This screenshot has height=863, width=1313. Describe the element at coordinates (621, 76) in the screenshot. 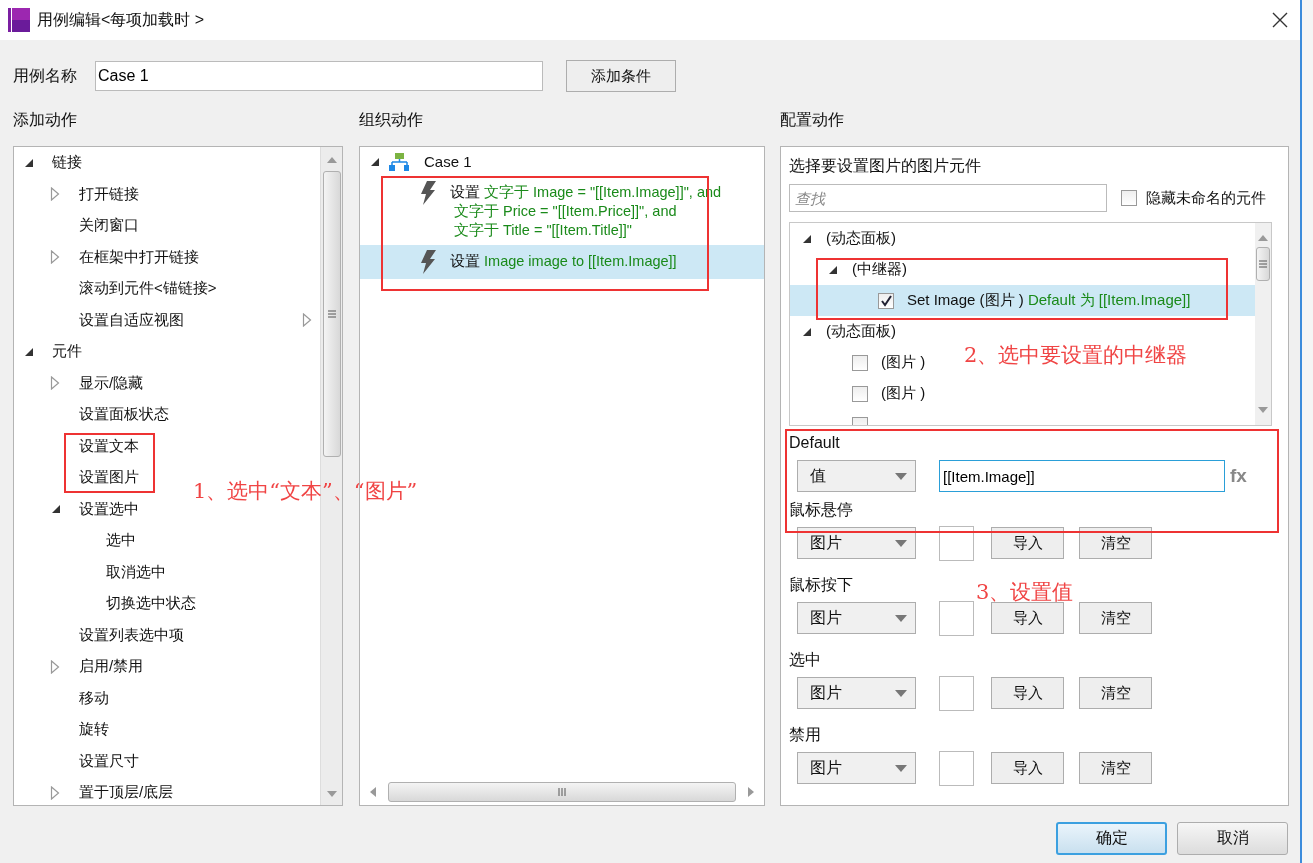

I see `add-condition-button: 添加条件` at that location.